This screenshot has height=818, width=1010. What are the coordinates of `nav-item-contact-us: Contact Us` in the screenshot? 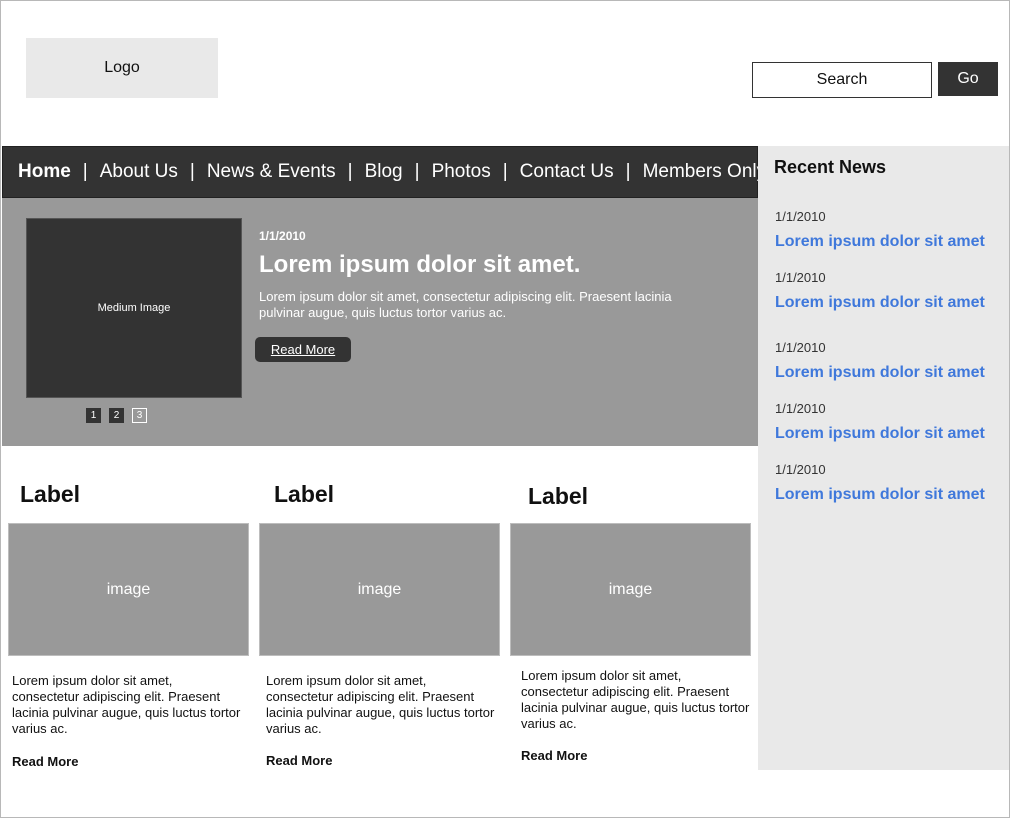 It's located at (567, 172).